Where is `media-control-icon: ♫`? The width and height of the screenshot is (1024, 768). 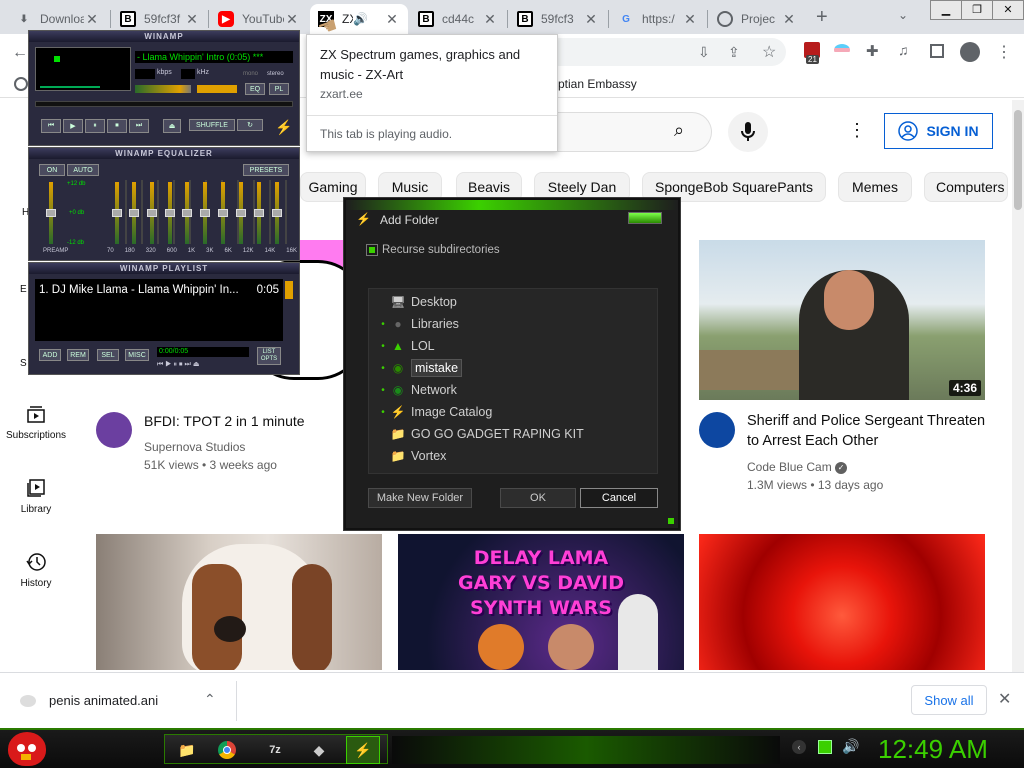
media-control-icon: ♫ is located at coordinates (903, 50).